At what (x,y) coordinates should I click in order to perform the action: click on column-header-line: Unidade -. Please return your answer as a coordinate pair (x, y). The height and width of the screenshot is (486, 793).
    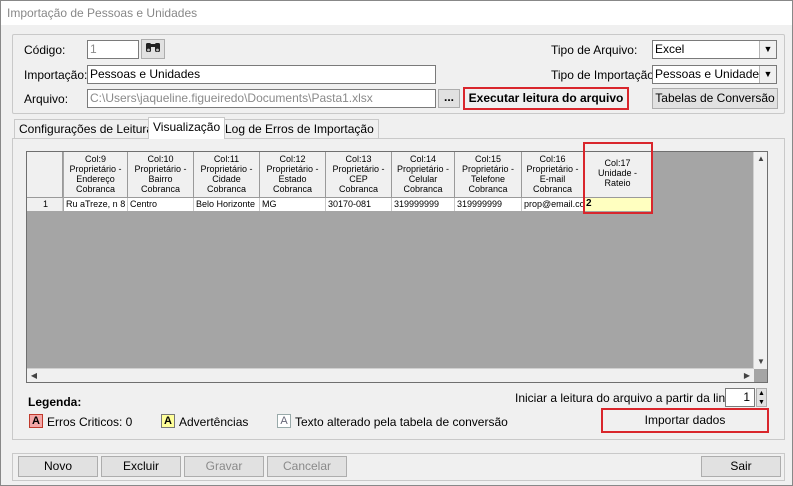
    Looking at the image, I should click on (617, 173).